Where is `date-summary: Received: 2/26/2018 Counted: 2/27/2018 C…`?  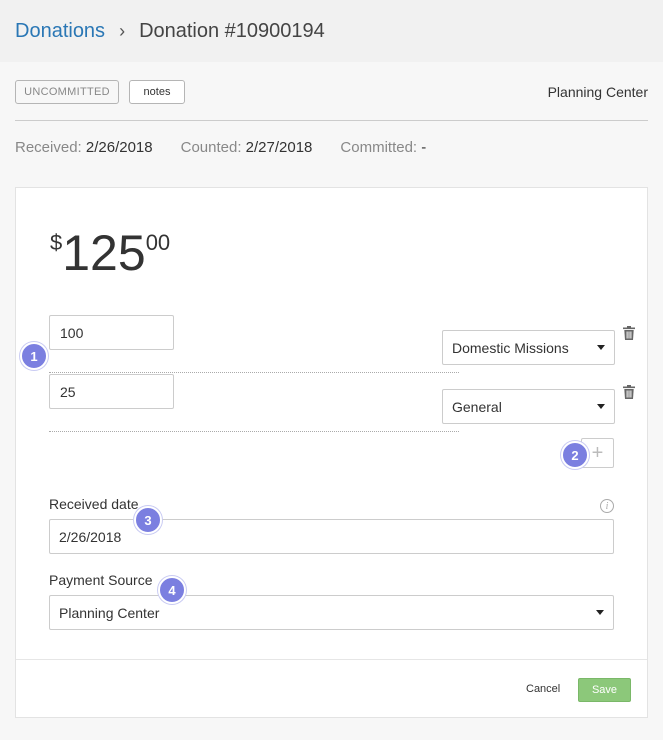
date-summary: Received: 2/26/2018 Counted: 2/27/2018 C… is located at coordinates (220, 147).